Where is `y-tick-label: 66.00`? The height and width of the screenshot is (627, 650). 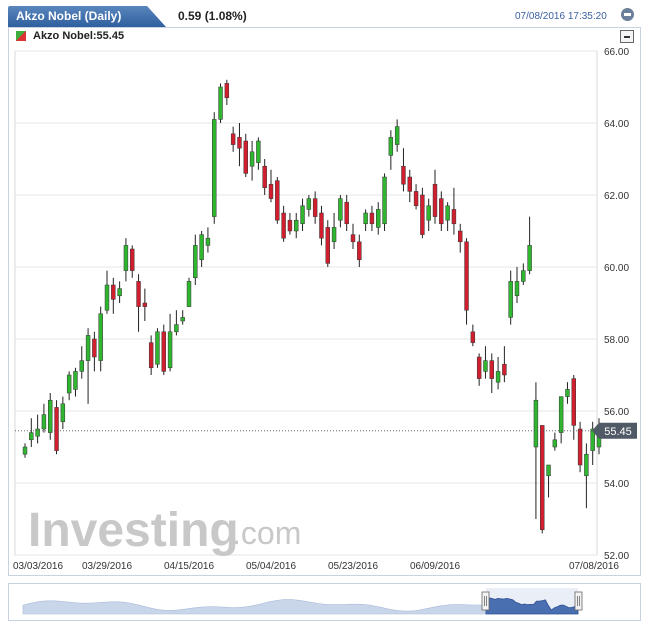 y-tick-label: 66.00 is located at coordinates (616, 52).